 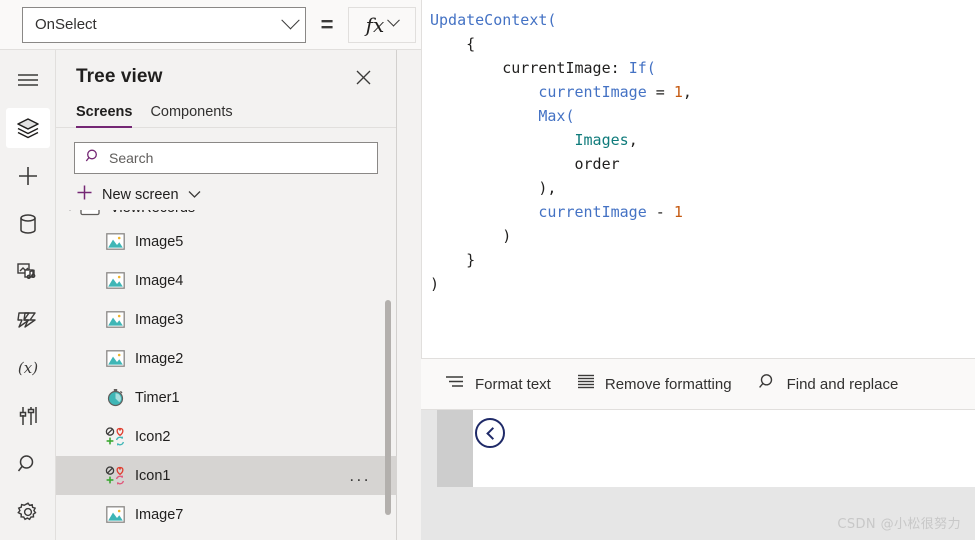 I want to click on power-automate-icon, so click(x=28, y=320).